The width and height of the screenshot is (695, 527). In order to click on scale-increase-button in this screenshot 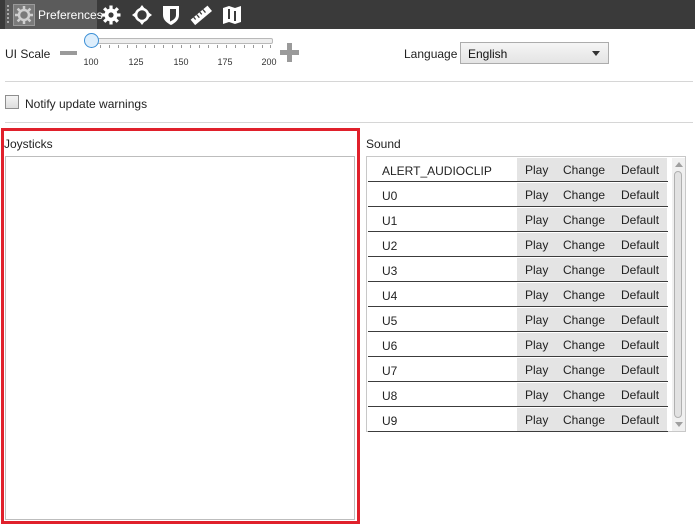, I will do `click(289, 52)`.